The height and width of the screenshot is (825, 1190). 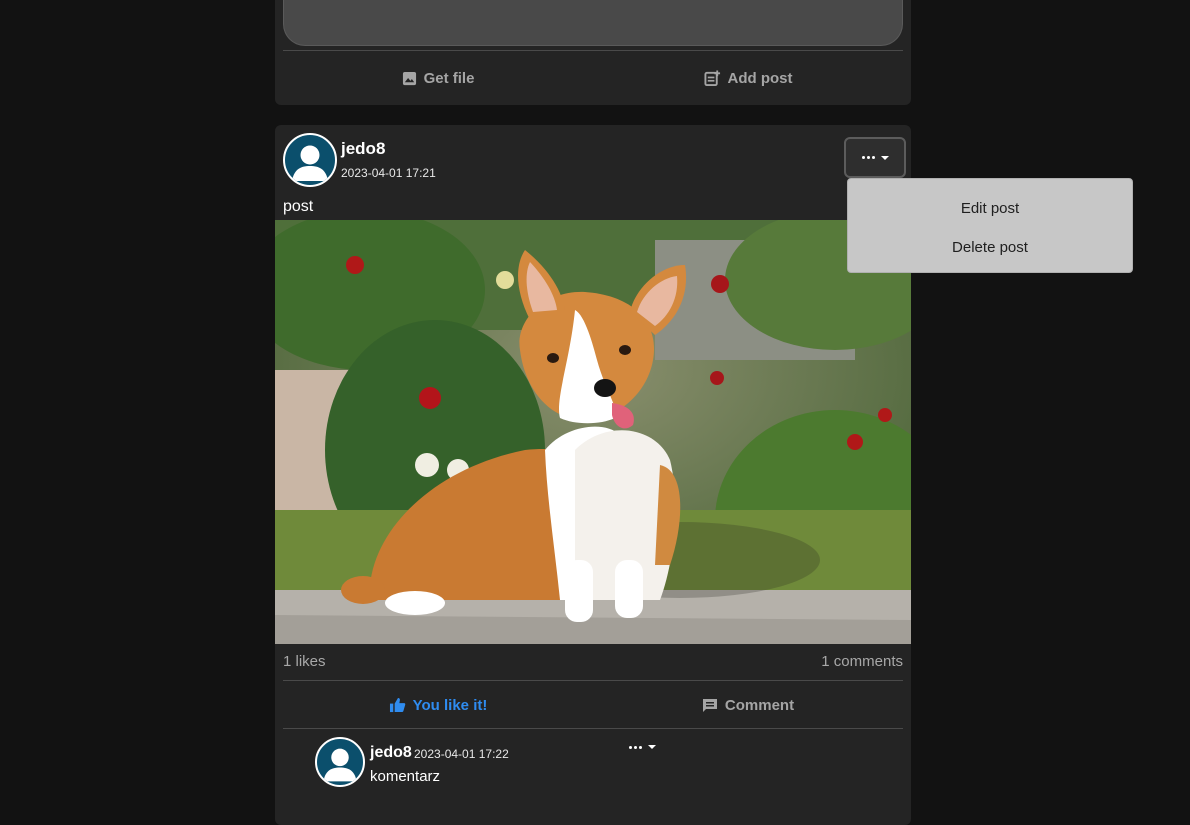 What do you see at coordinates (862, 661) in the screenshot?
I see `comments-count: 1 comments` at bounding box center [862, 661].